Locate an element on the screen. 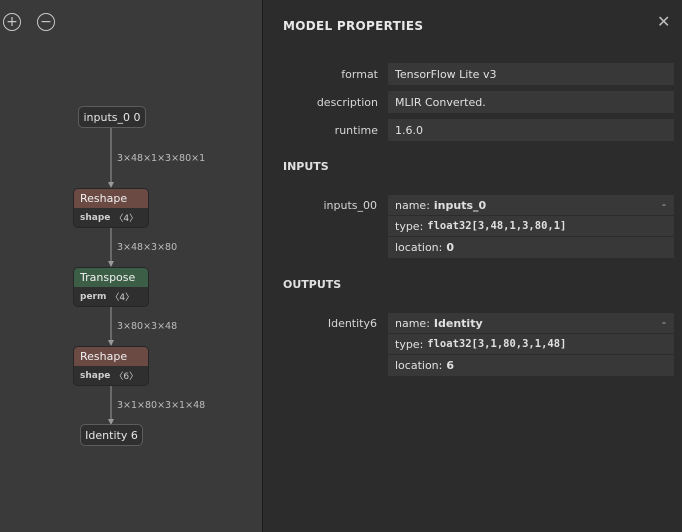 This screenshot has width=682, height=532. node-title: Transpose is located at coordinates (111, 277).